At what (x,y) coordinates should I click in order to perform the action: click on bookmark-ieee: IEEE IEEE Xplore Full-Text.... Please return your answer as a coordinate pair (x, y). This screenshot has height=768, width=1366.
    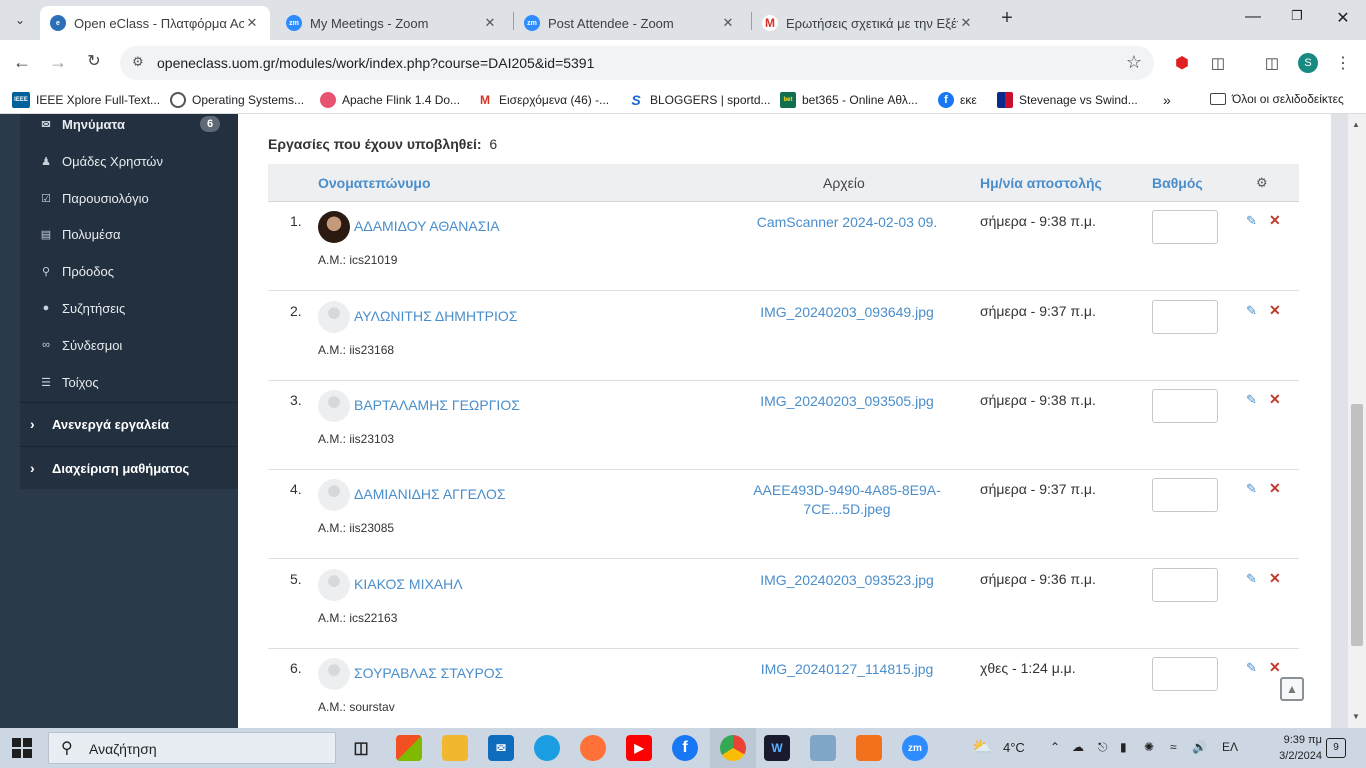
    Looking at the image, I should click on (86, 100).